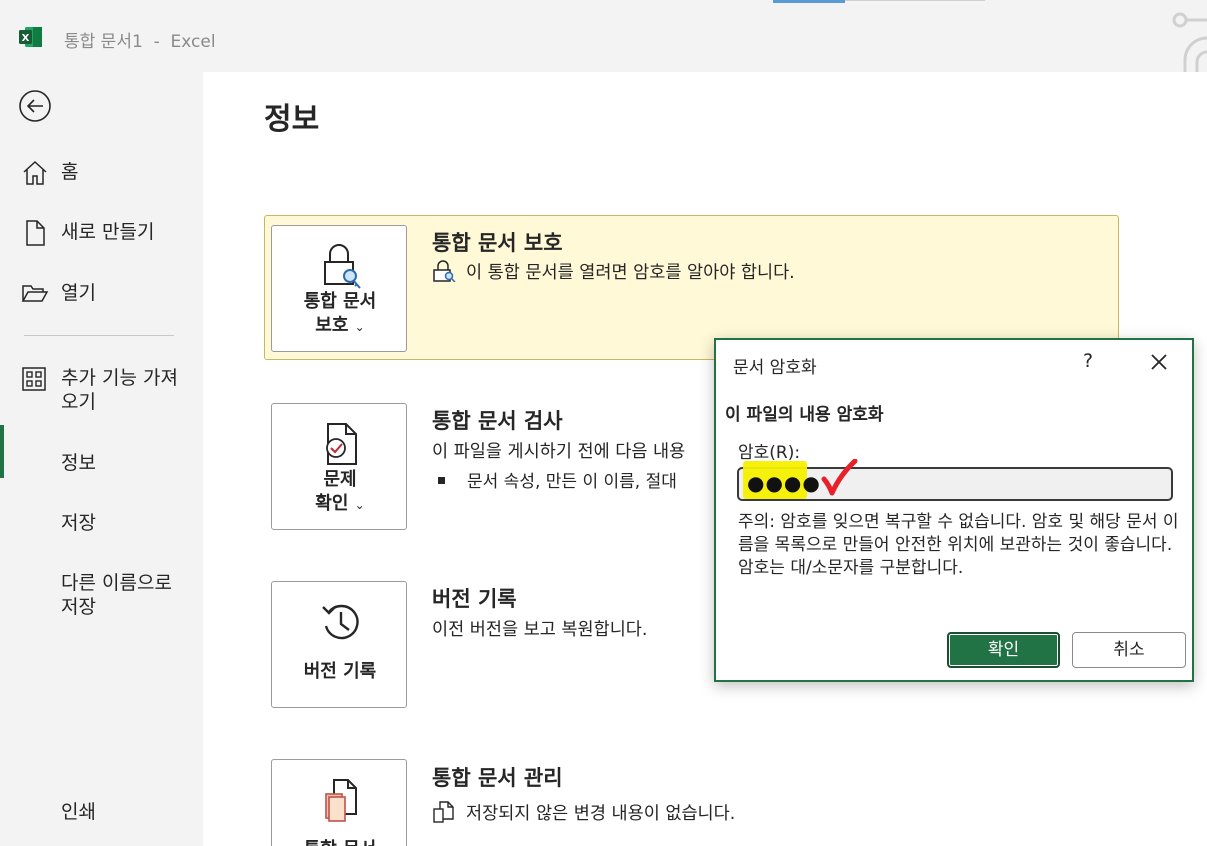 Image resolution: width=1207 pixels, height=846 pixels. What do you see at coordinates (35, 233) in the screenshot?
I see `new-file-icon` at bounding box center [35, 233].